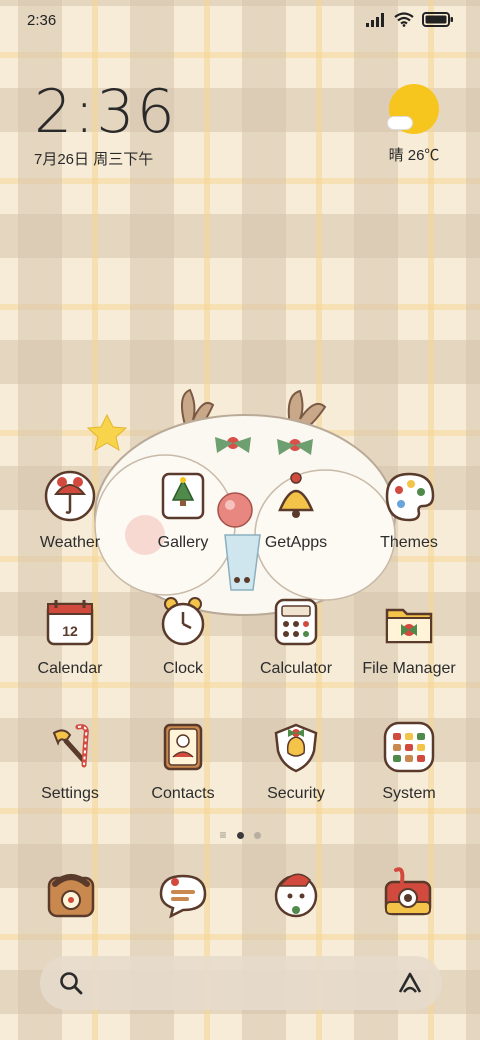 The width and height of the screenshot is (480, 1040). What do you see at coordinates (296, 542) in the screenshot?
I see `app-label: GetApps` at bounding box center [296, 542].